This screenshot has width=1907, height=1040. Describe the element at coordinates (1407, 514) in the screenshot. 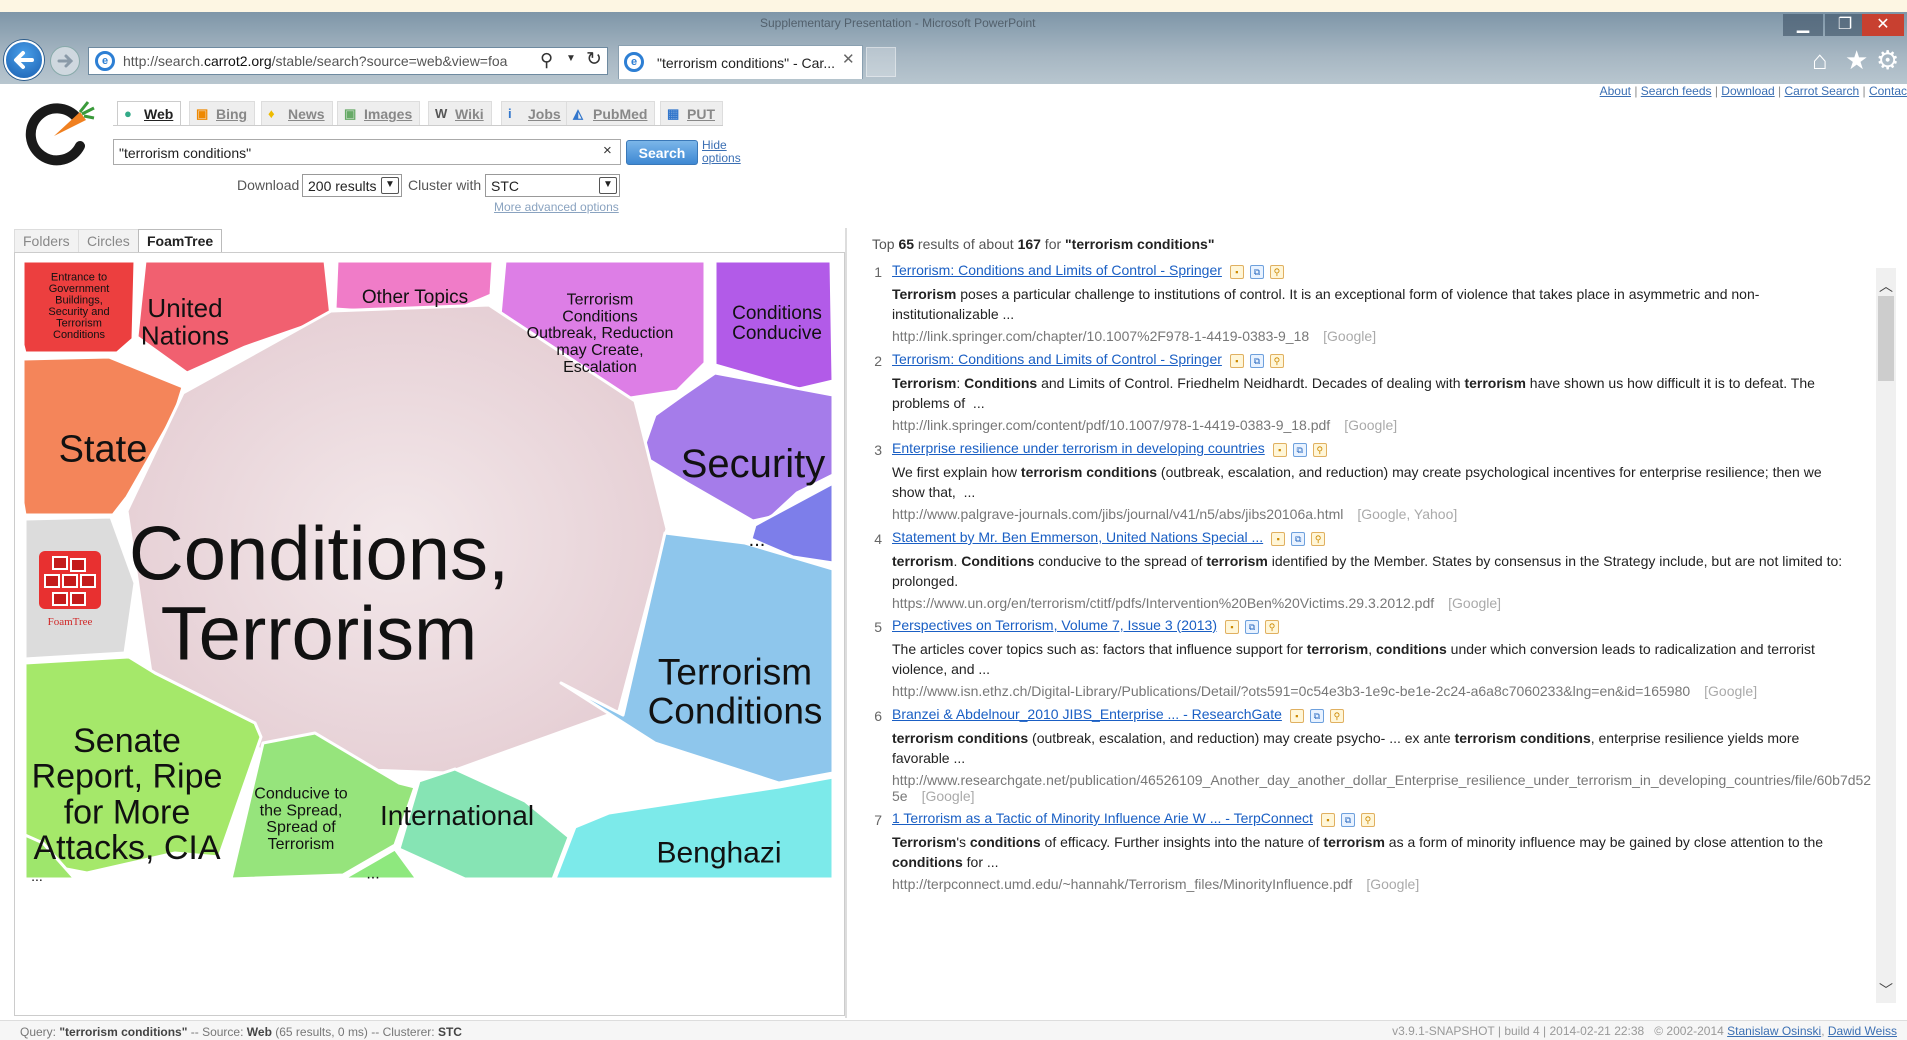

I see `result-sources: [Google, Yahoo]` at that location.